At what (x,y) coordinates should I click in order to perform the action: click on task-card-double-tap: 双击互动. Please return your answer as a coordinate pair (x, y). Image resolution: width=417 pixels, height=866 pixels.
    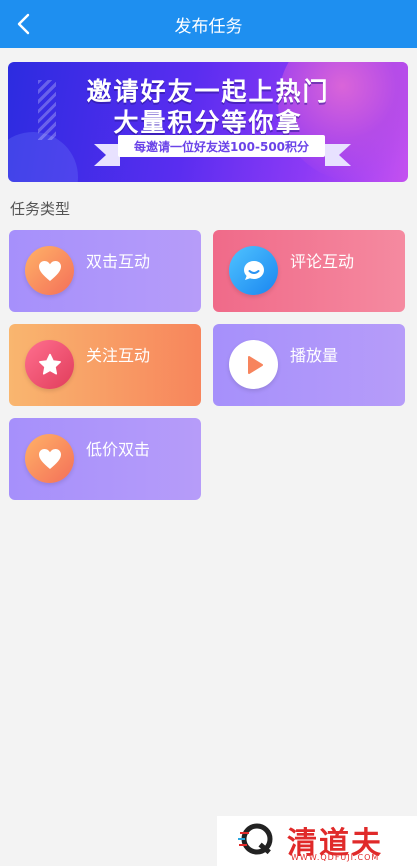
    Looking at the image, I should click on (105, 271).